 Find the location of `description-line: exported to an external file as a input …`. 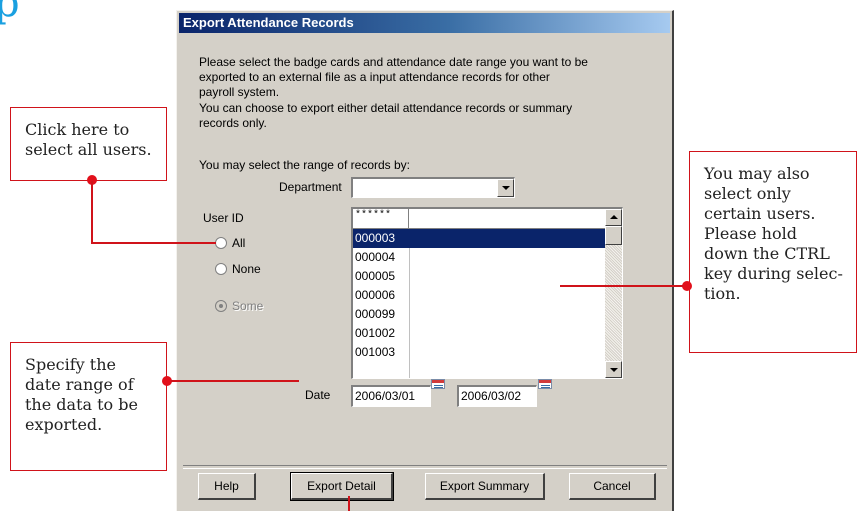

description-line: exported to an external file as a input … is located at coordinates (374, 77).